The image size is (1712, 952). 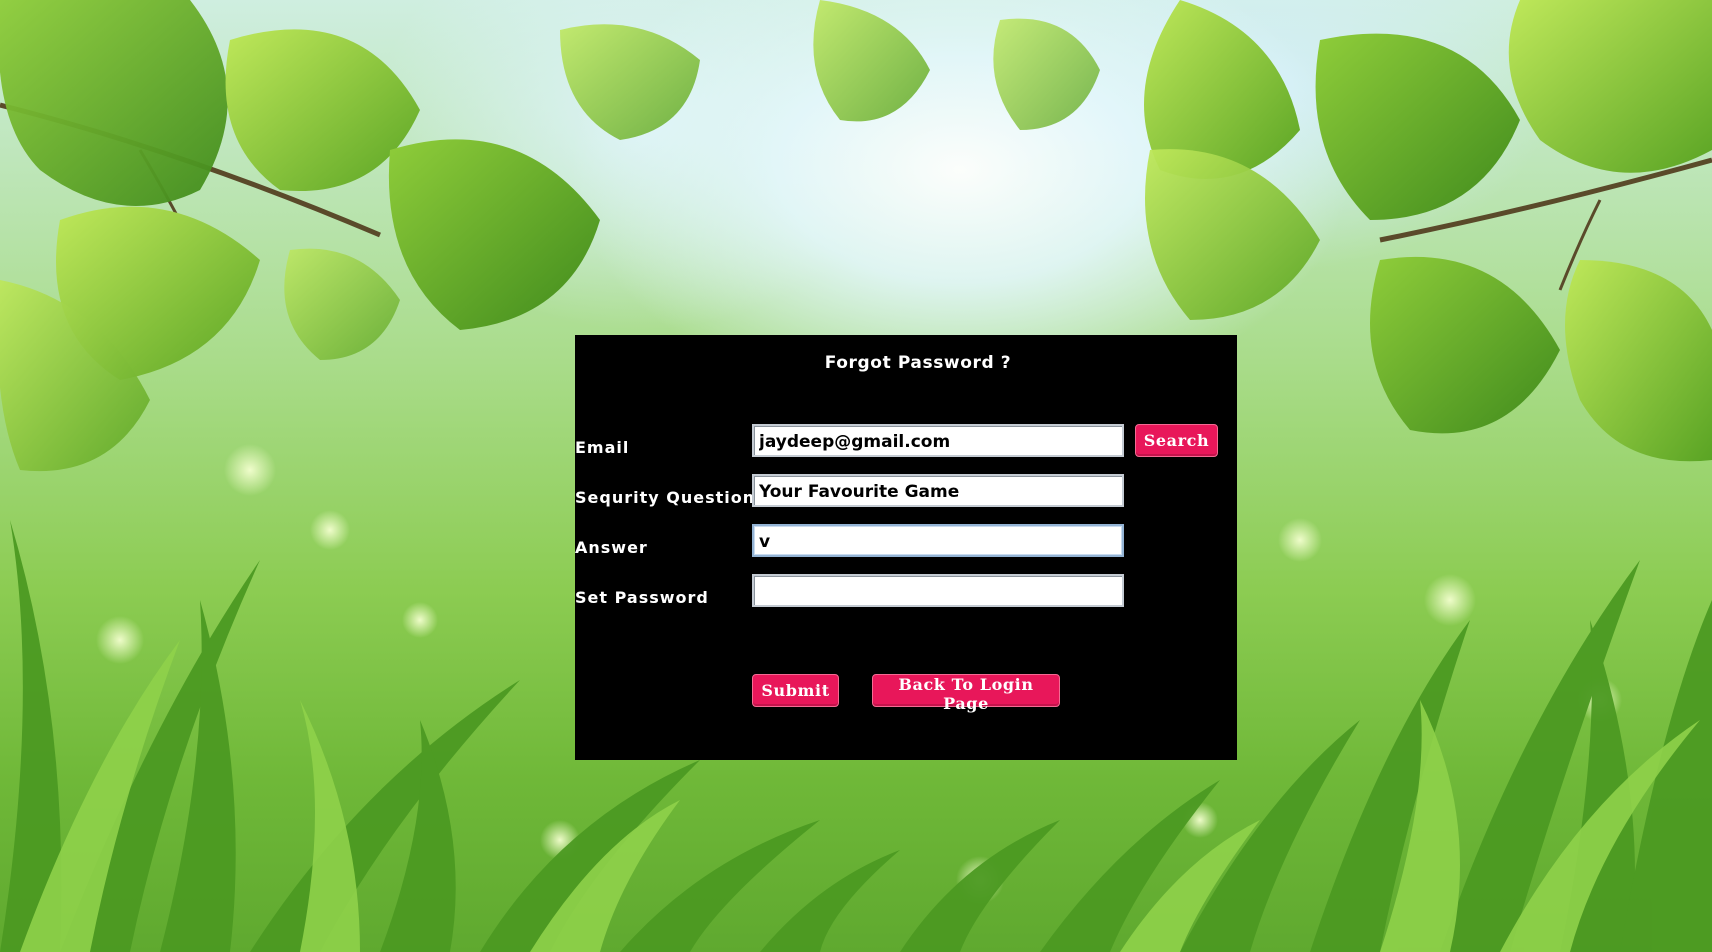 I want to click on search-button: Search, so click(x=1176, y=440).